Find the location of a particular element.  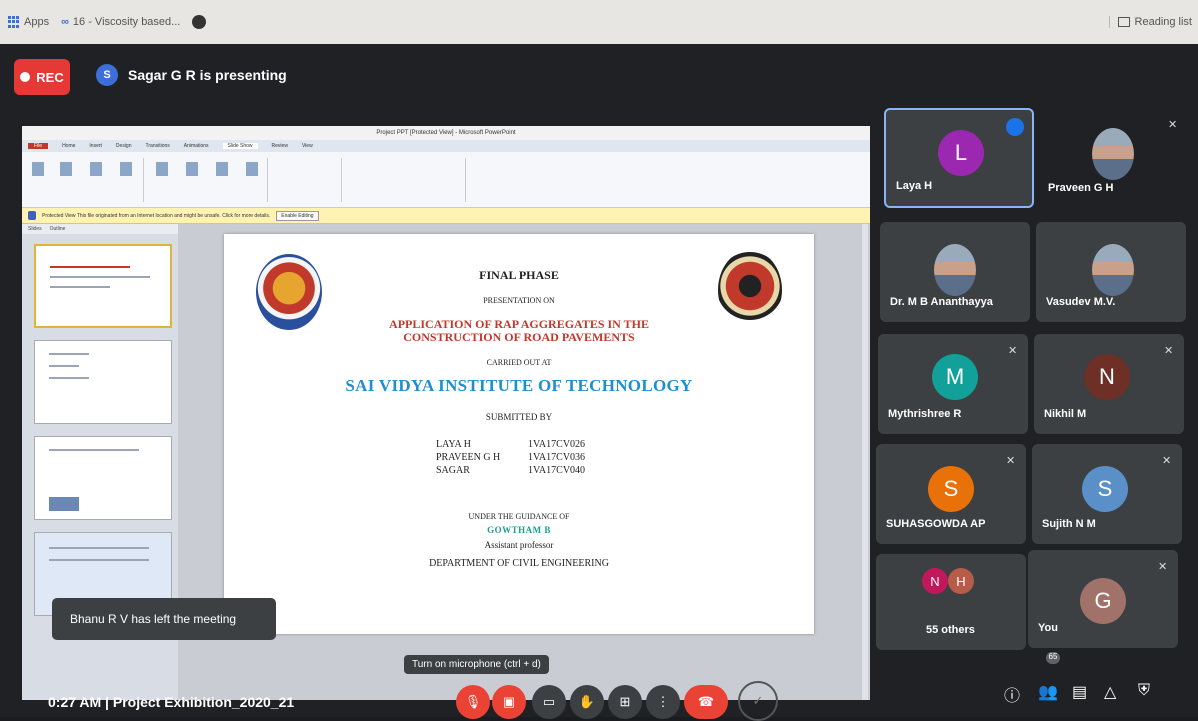

ppt-tab-file: File is located at coordinates (38, 146).